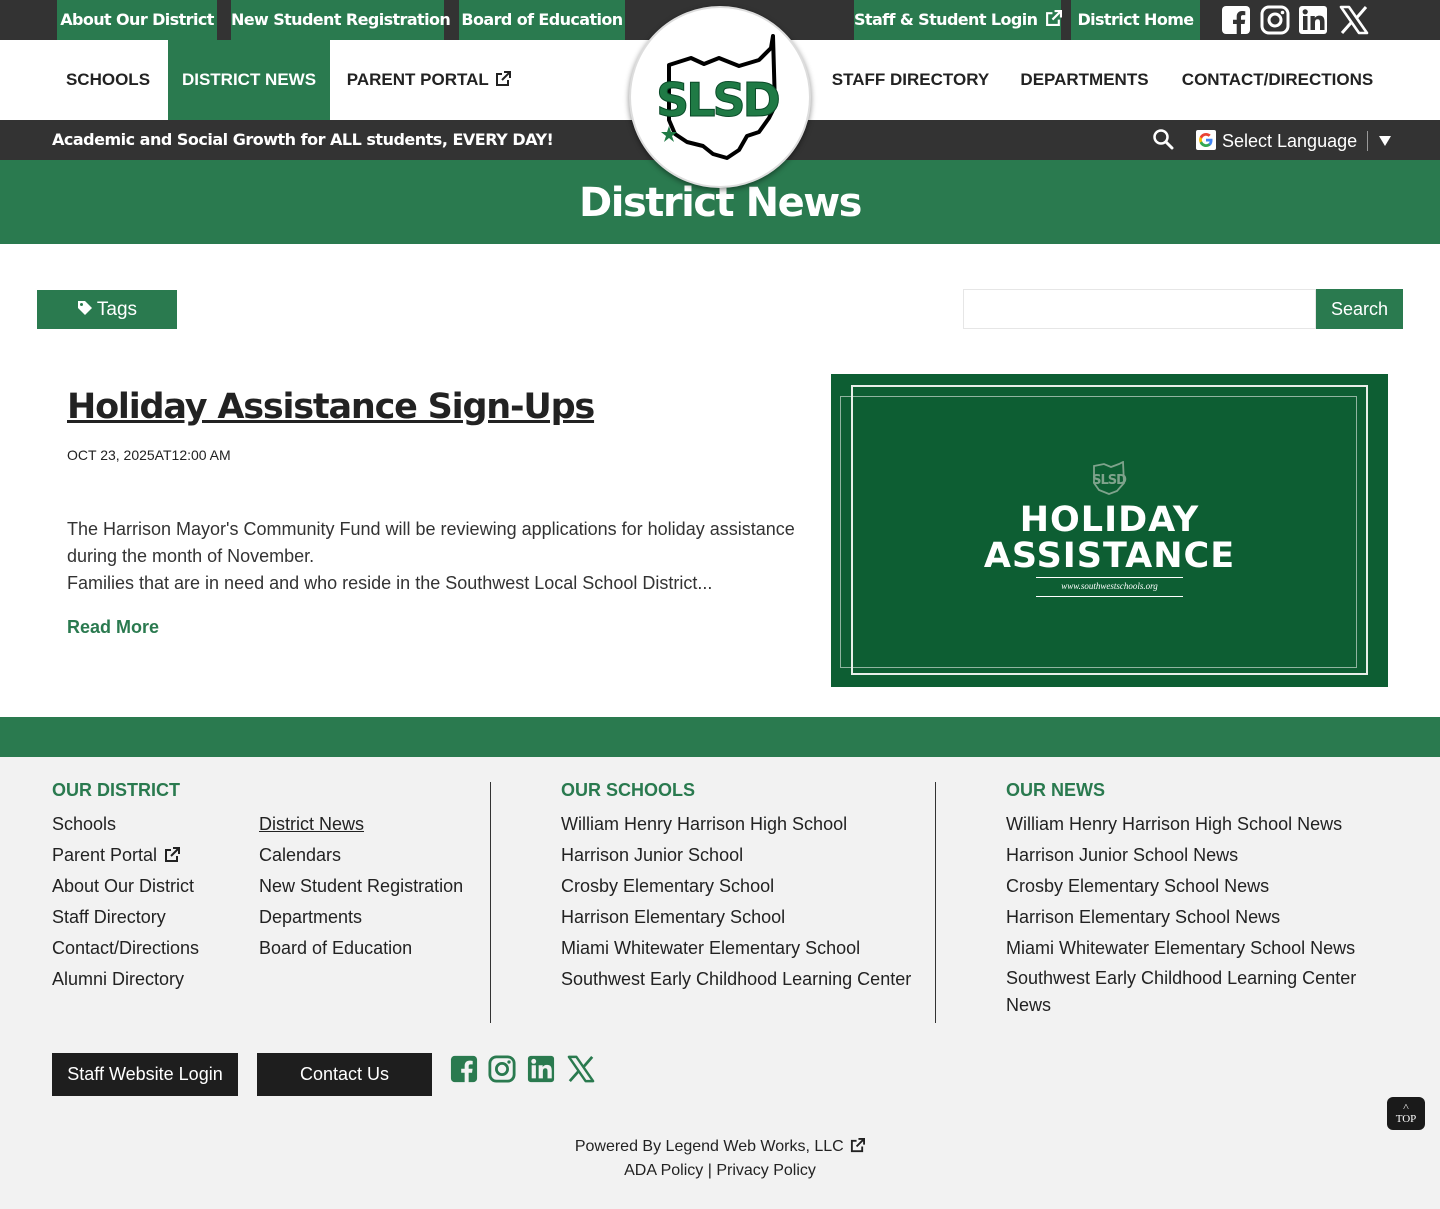  What do you see at coordinates (118, 979) in the screenshot?
I see `footer-link-alumni: Alumni Directory` at bounding box center [118, 979].